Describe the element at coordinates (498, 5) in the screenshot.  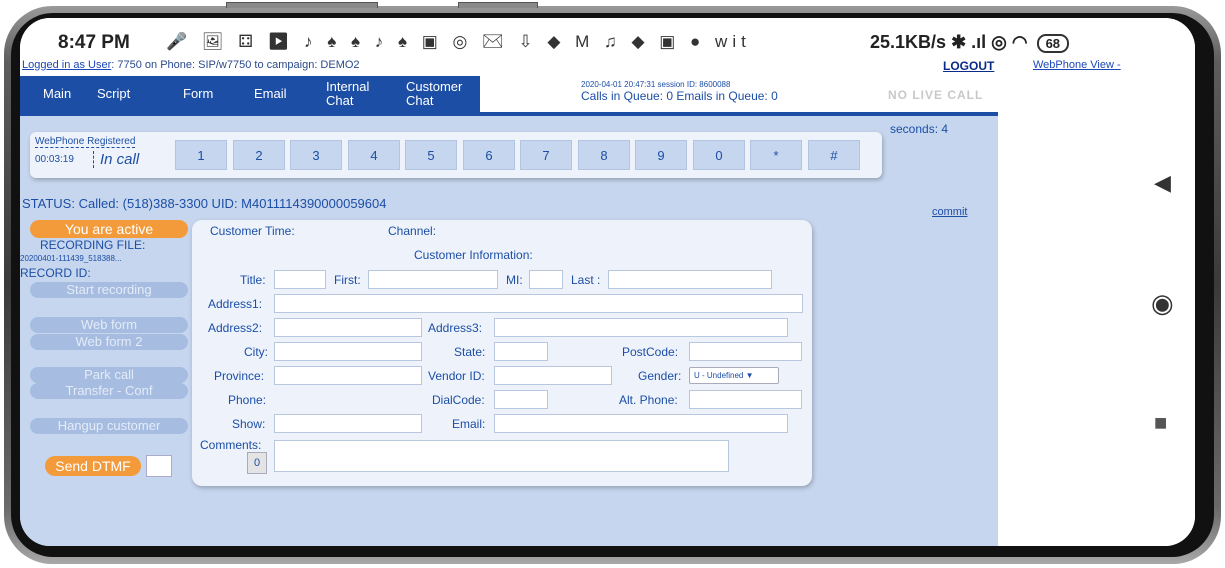
I see `power-button` at that location.